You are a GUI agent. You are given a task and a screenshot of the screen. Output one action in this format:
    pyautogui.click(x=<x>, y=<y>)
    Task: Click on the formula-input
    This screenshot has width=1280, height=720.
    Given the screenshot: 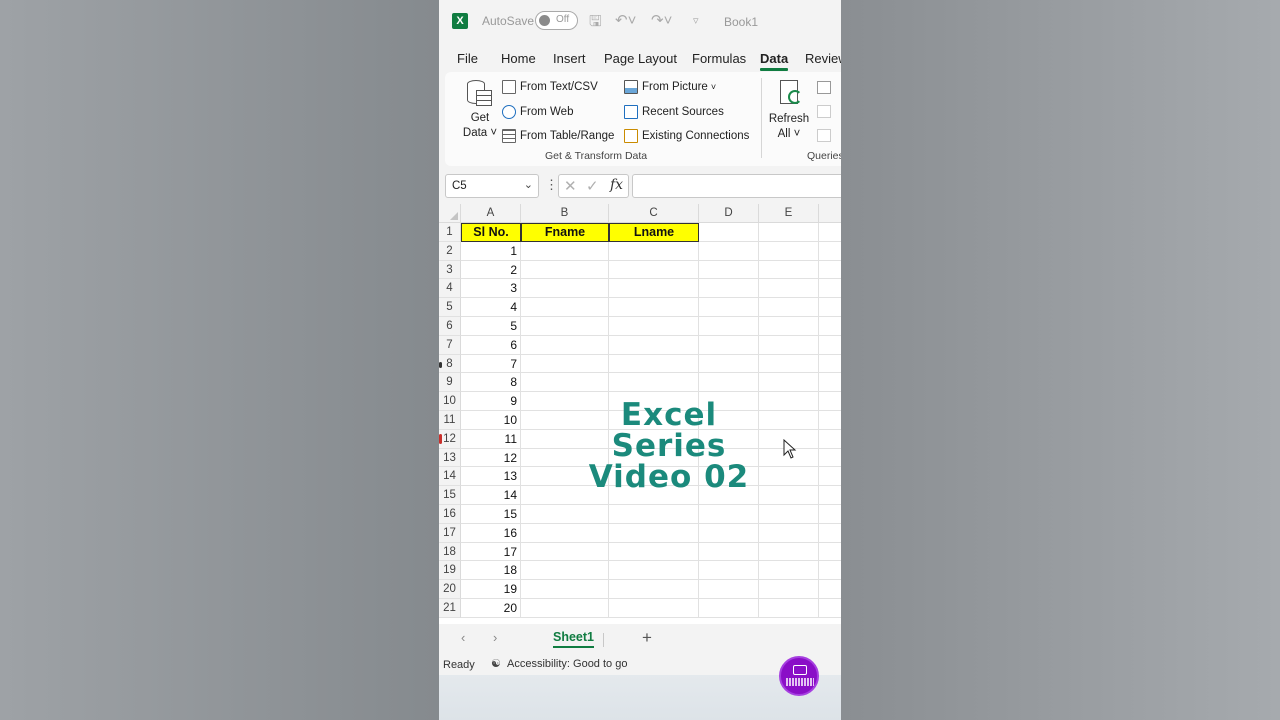 What is the action you would take?
    pyautogui.click(x=736, y=186)
    